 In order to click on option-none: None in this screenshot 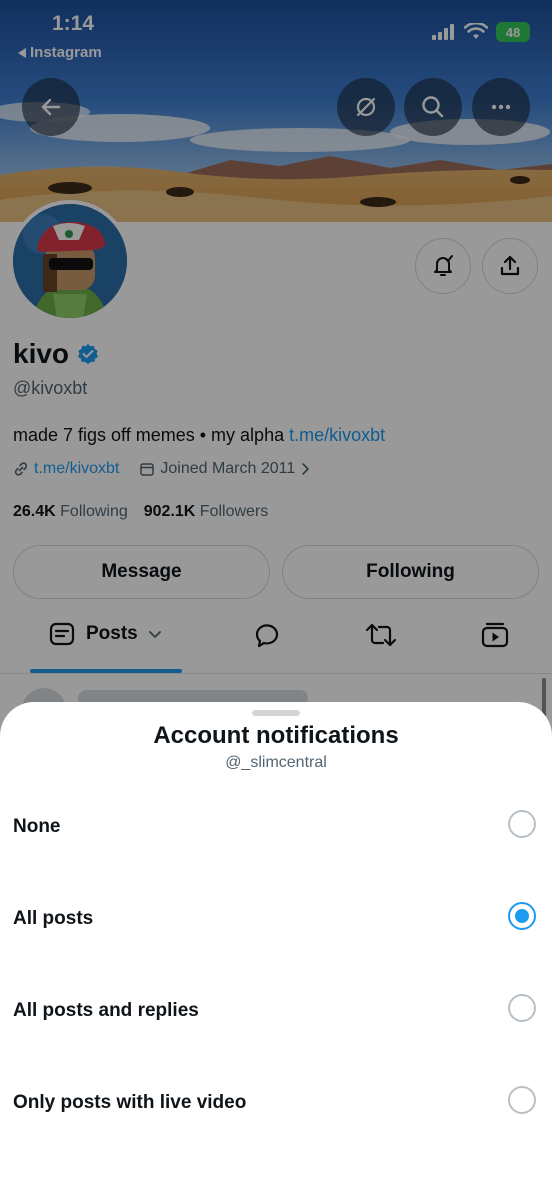, I will do `click(276, 826)`.